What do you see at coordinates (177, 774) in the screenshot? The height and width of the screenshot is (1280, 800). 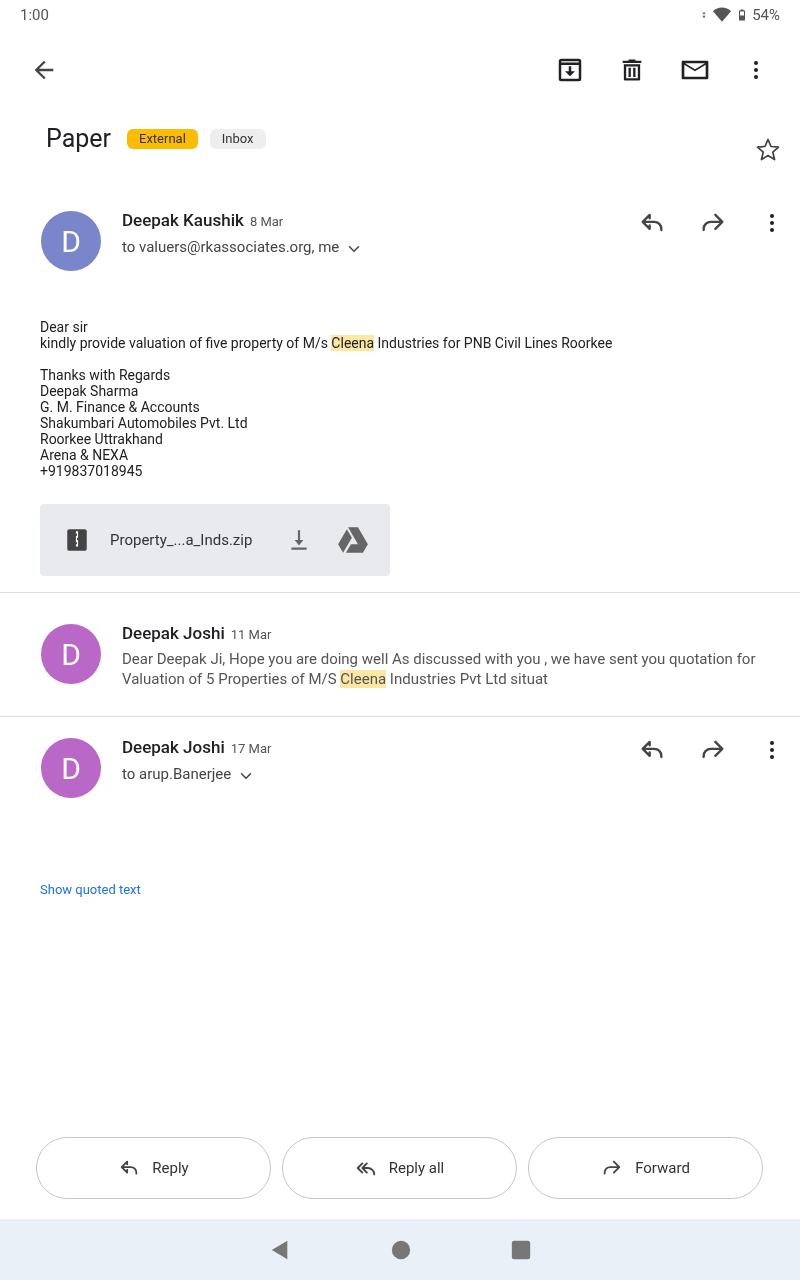 I see `recipients: to arup.Banerjee` at bounding box center [177, 774].